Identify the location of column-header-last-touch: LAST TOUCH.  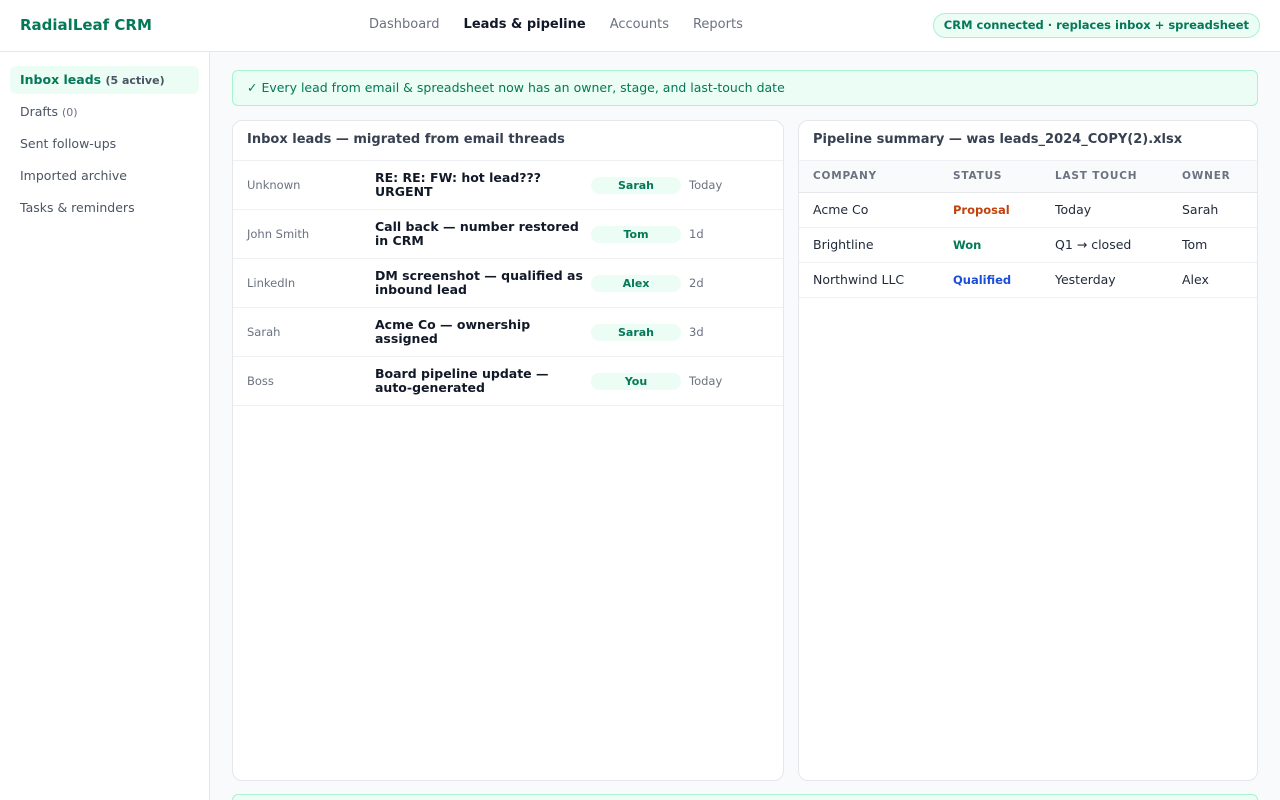
(1096, 176).